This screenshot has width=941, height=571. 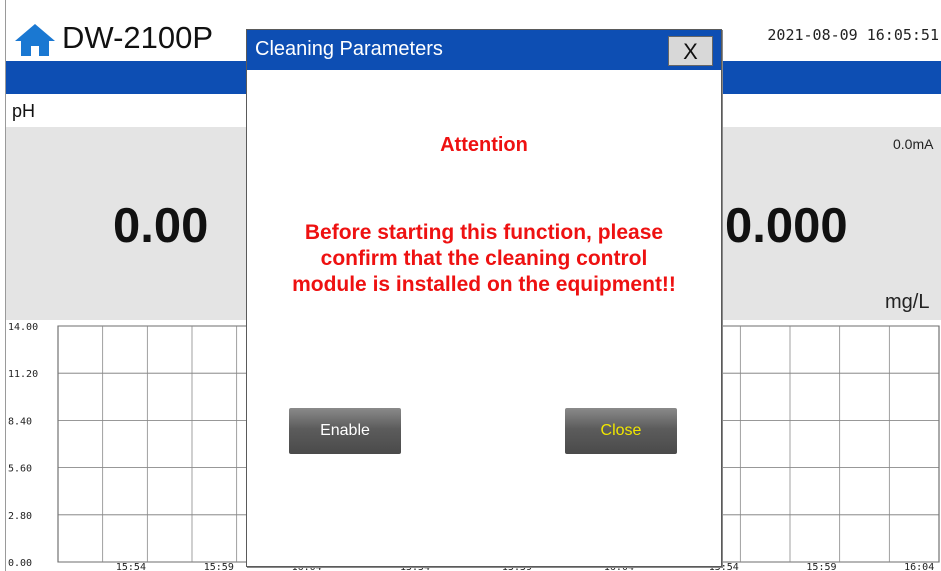 I want to click on home-icon, so click(x=35, y=40).